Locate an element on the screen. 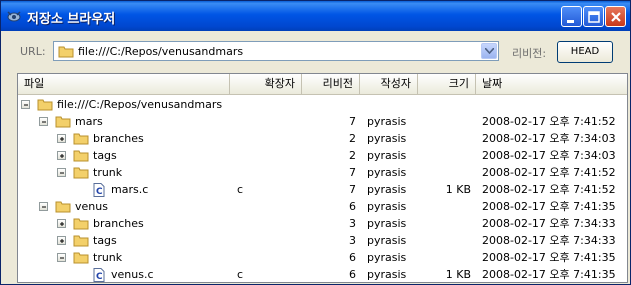  tree-item-name: mars is located at coordinates (89, 121).